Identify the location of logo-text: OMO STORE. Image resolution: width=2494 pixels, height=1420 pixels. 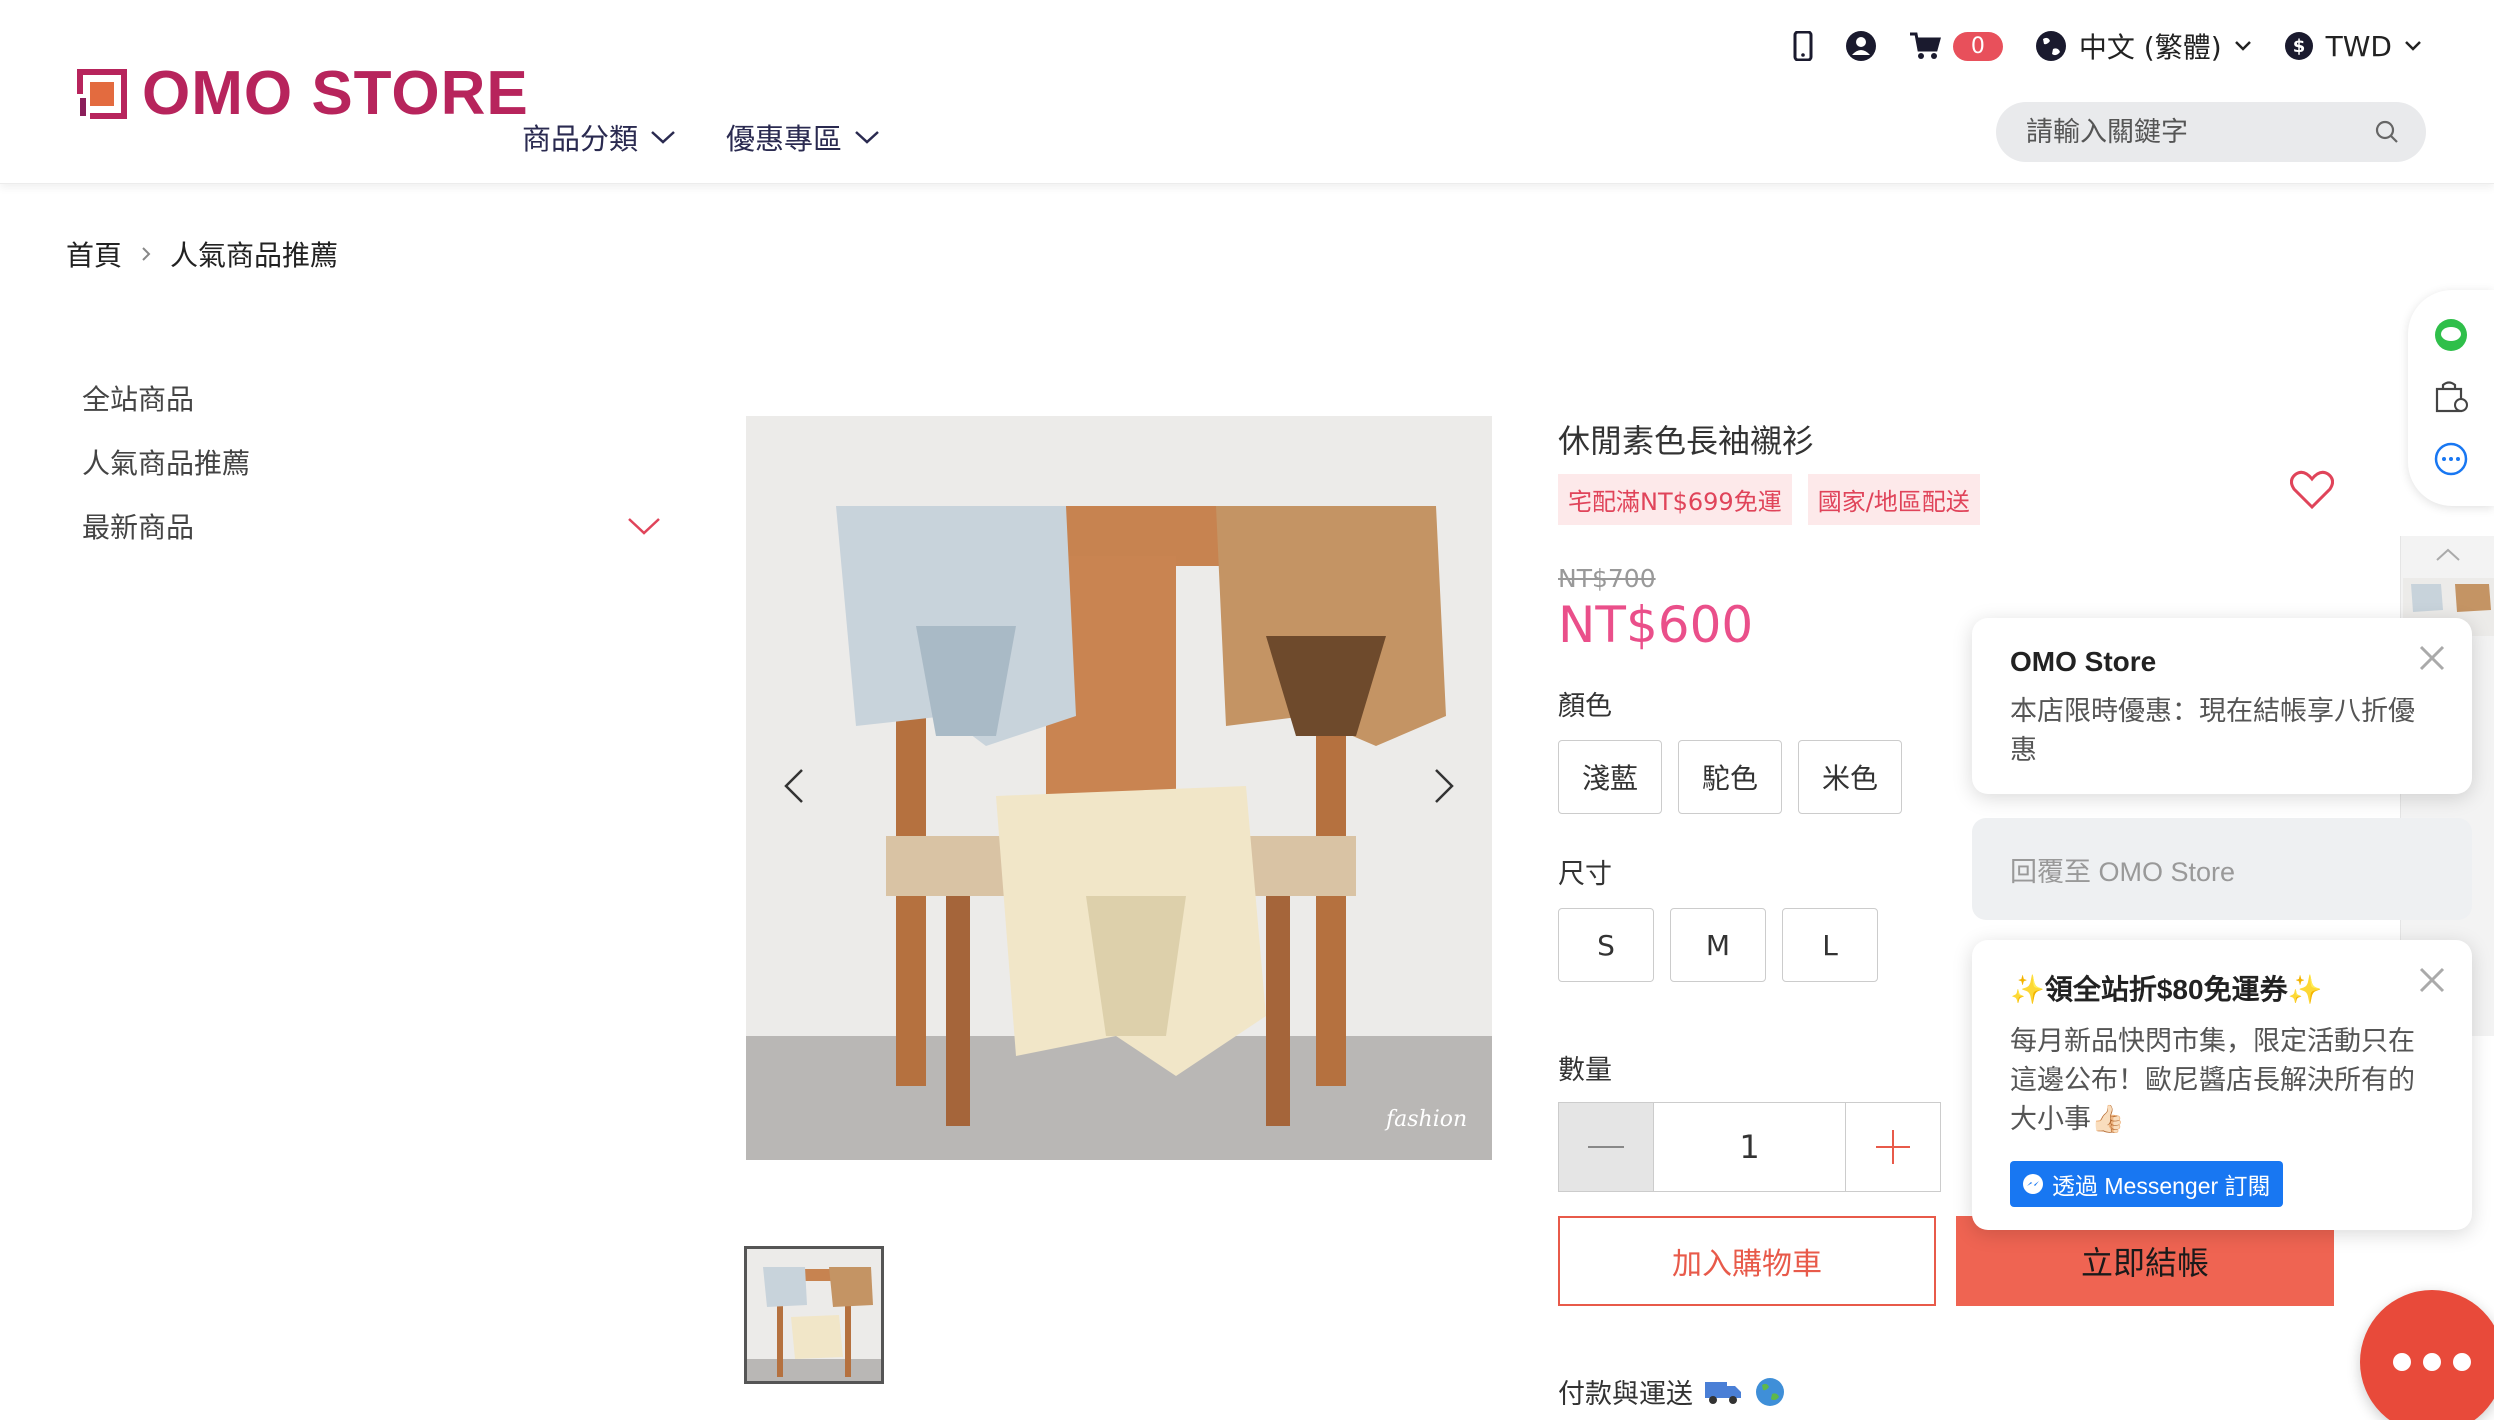
(335, 93).